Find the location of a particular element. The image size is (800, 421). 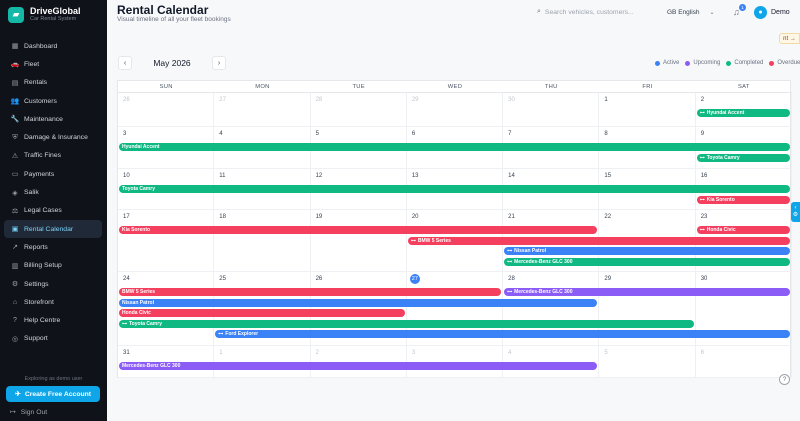

sidebar-item-storefront: ⌂ Storefront is located at coordinates (53, 302).